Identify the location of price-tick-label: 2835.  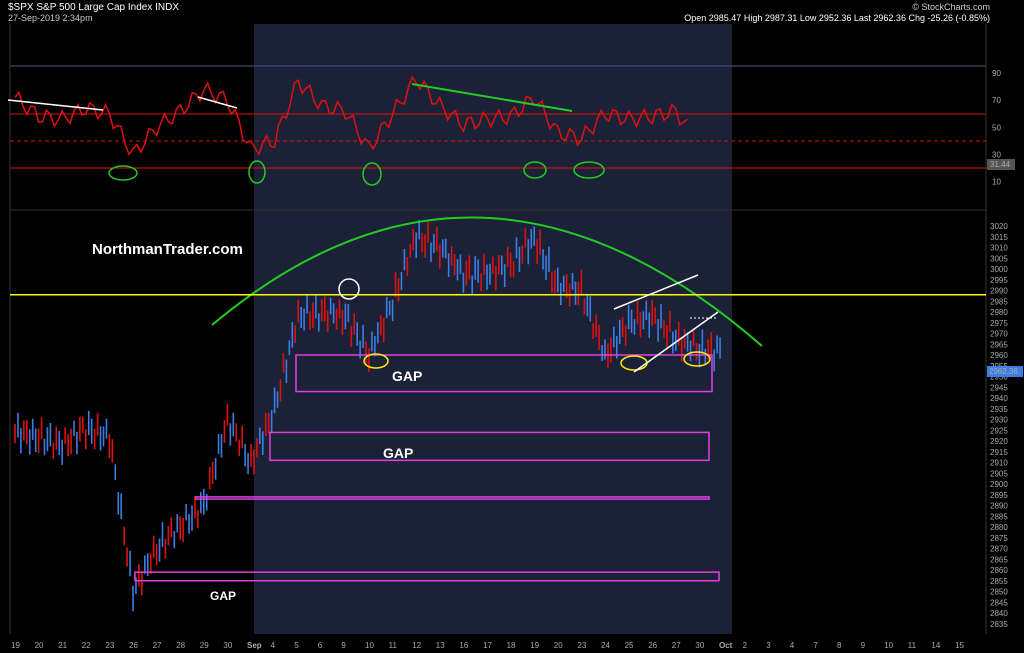
(999, 624).